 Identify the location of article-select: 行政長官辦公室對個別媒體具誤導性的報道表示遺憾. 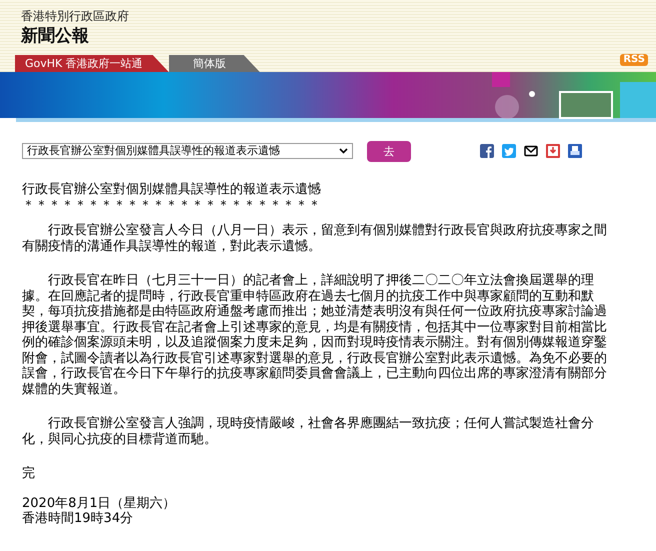
(187, 151).